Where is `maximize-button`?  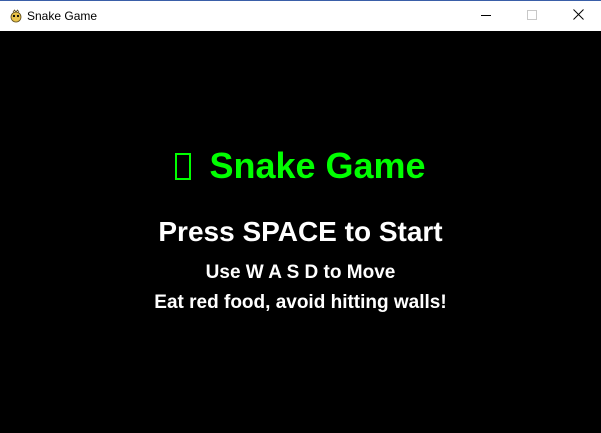
maximize-button is located at coordinates (532, 16).